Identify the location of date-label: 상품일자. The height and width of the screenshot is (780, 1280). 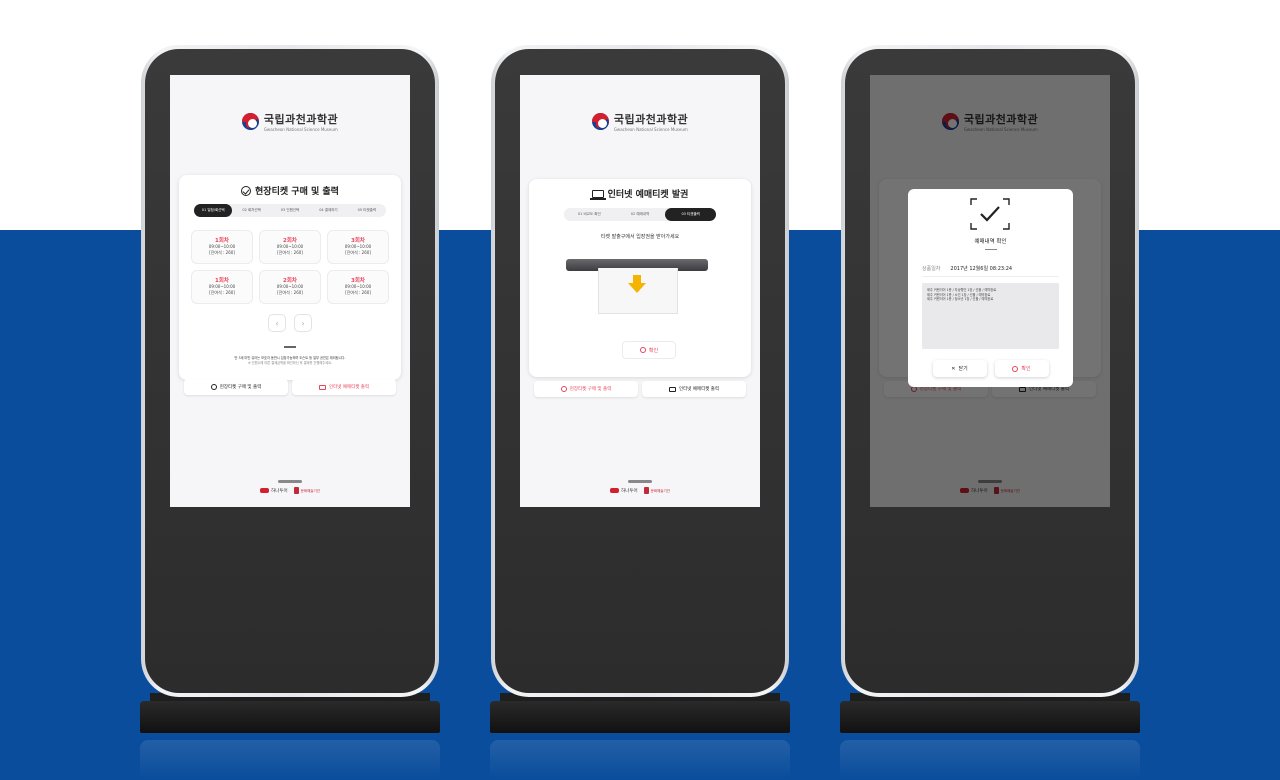
(931, 269).